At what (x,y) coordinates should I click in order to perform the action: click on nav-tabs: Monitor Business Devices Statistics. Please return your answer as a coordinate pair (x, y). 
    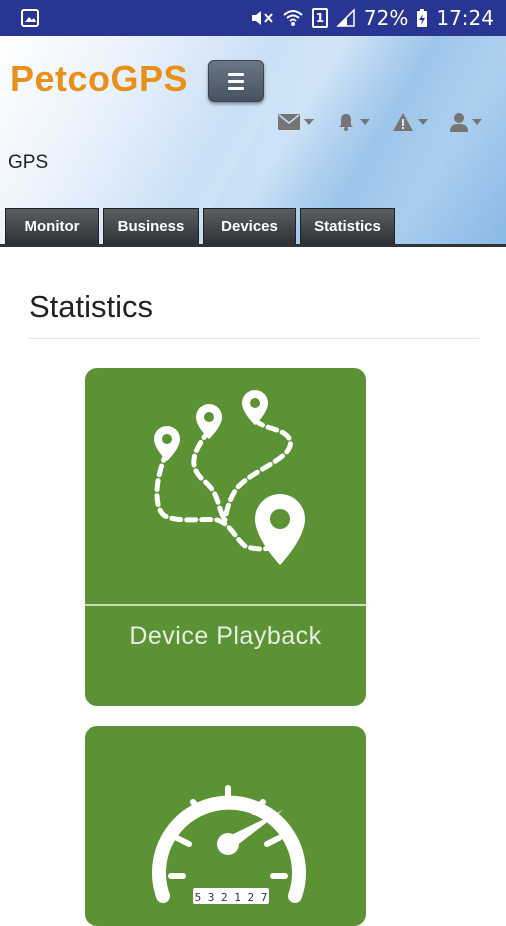
    Looking at the image, I should click on (200, 226).